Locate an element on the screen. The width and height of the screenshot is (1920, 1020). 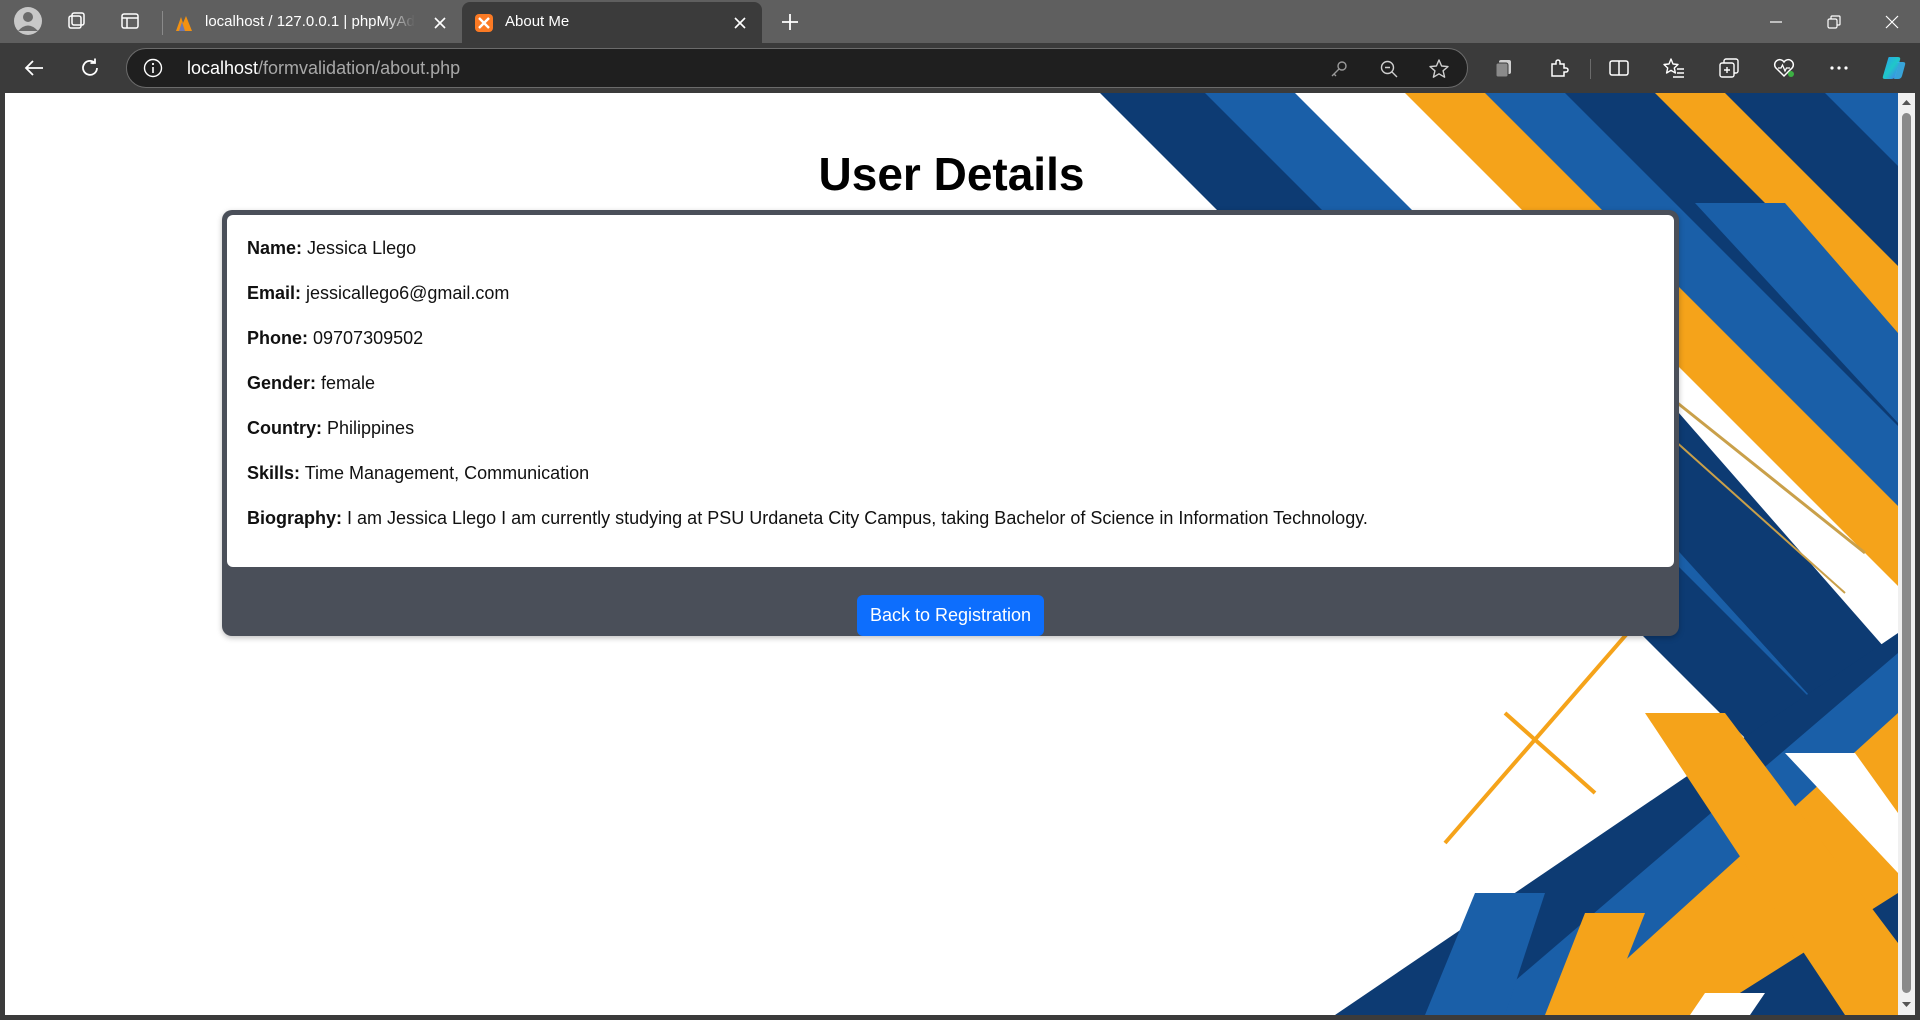
close-window-button is located at coordinates (1892, 21).